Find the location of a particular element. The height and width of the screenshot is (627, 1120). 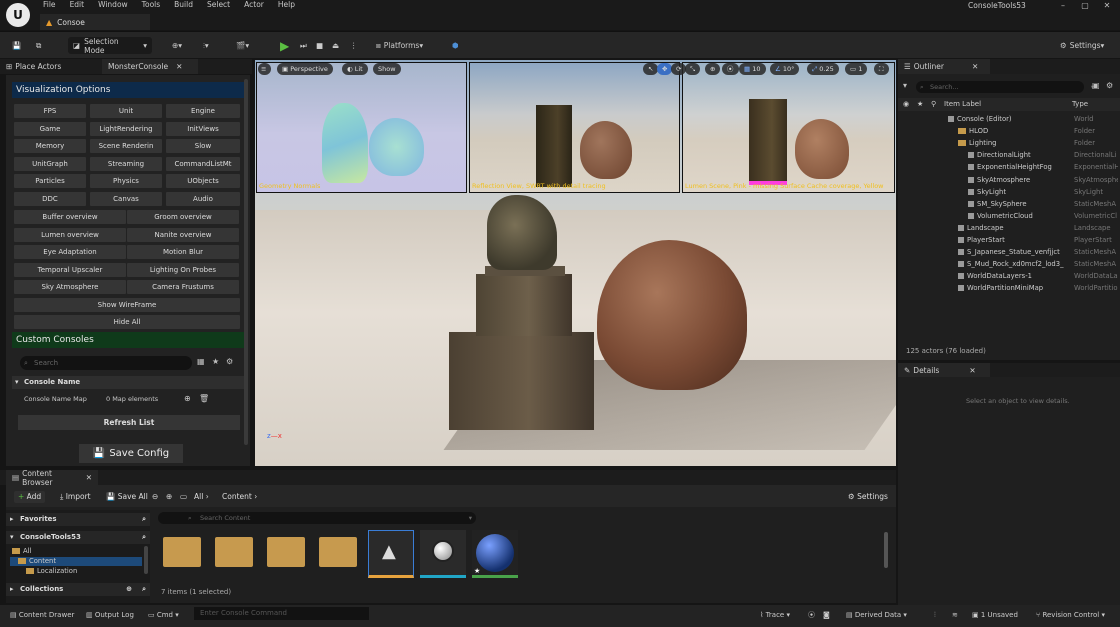

visualization-button: Game is located at coordinates (50, 128).